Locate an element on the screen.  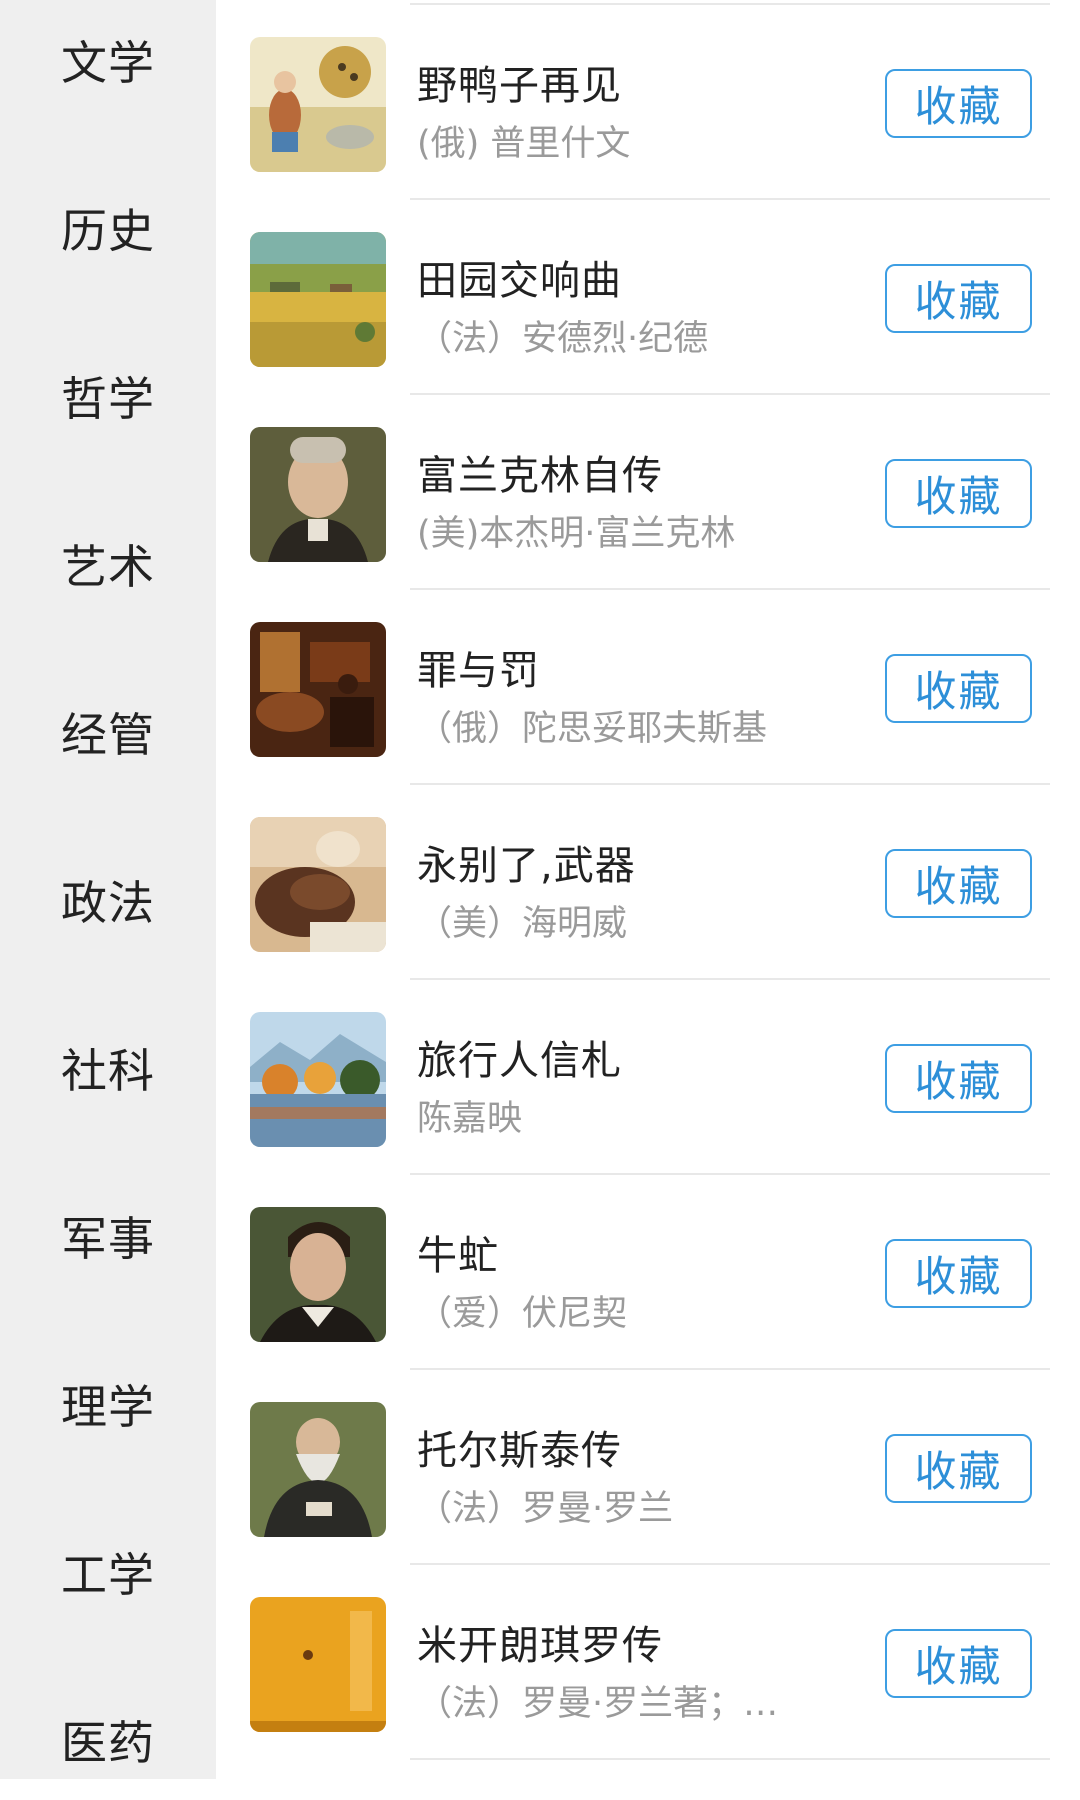
book-title: 永别了,武器 is located at coordinates (526, 862).